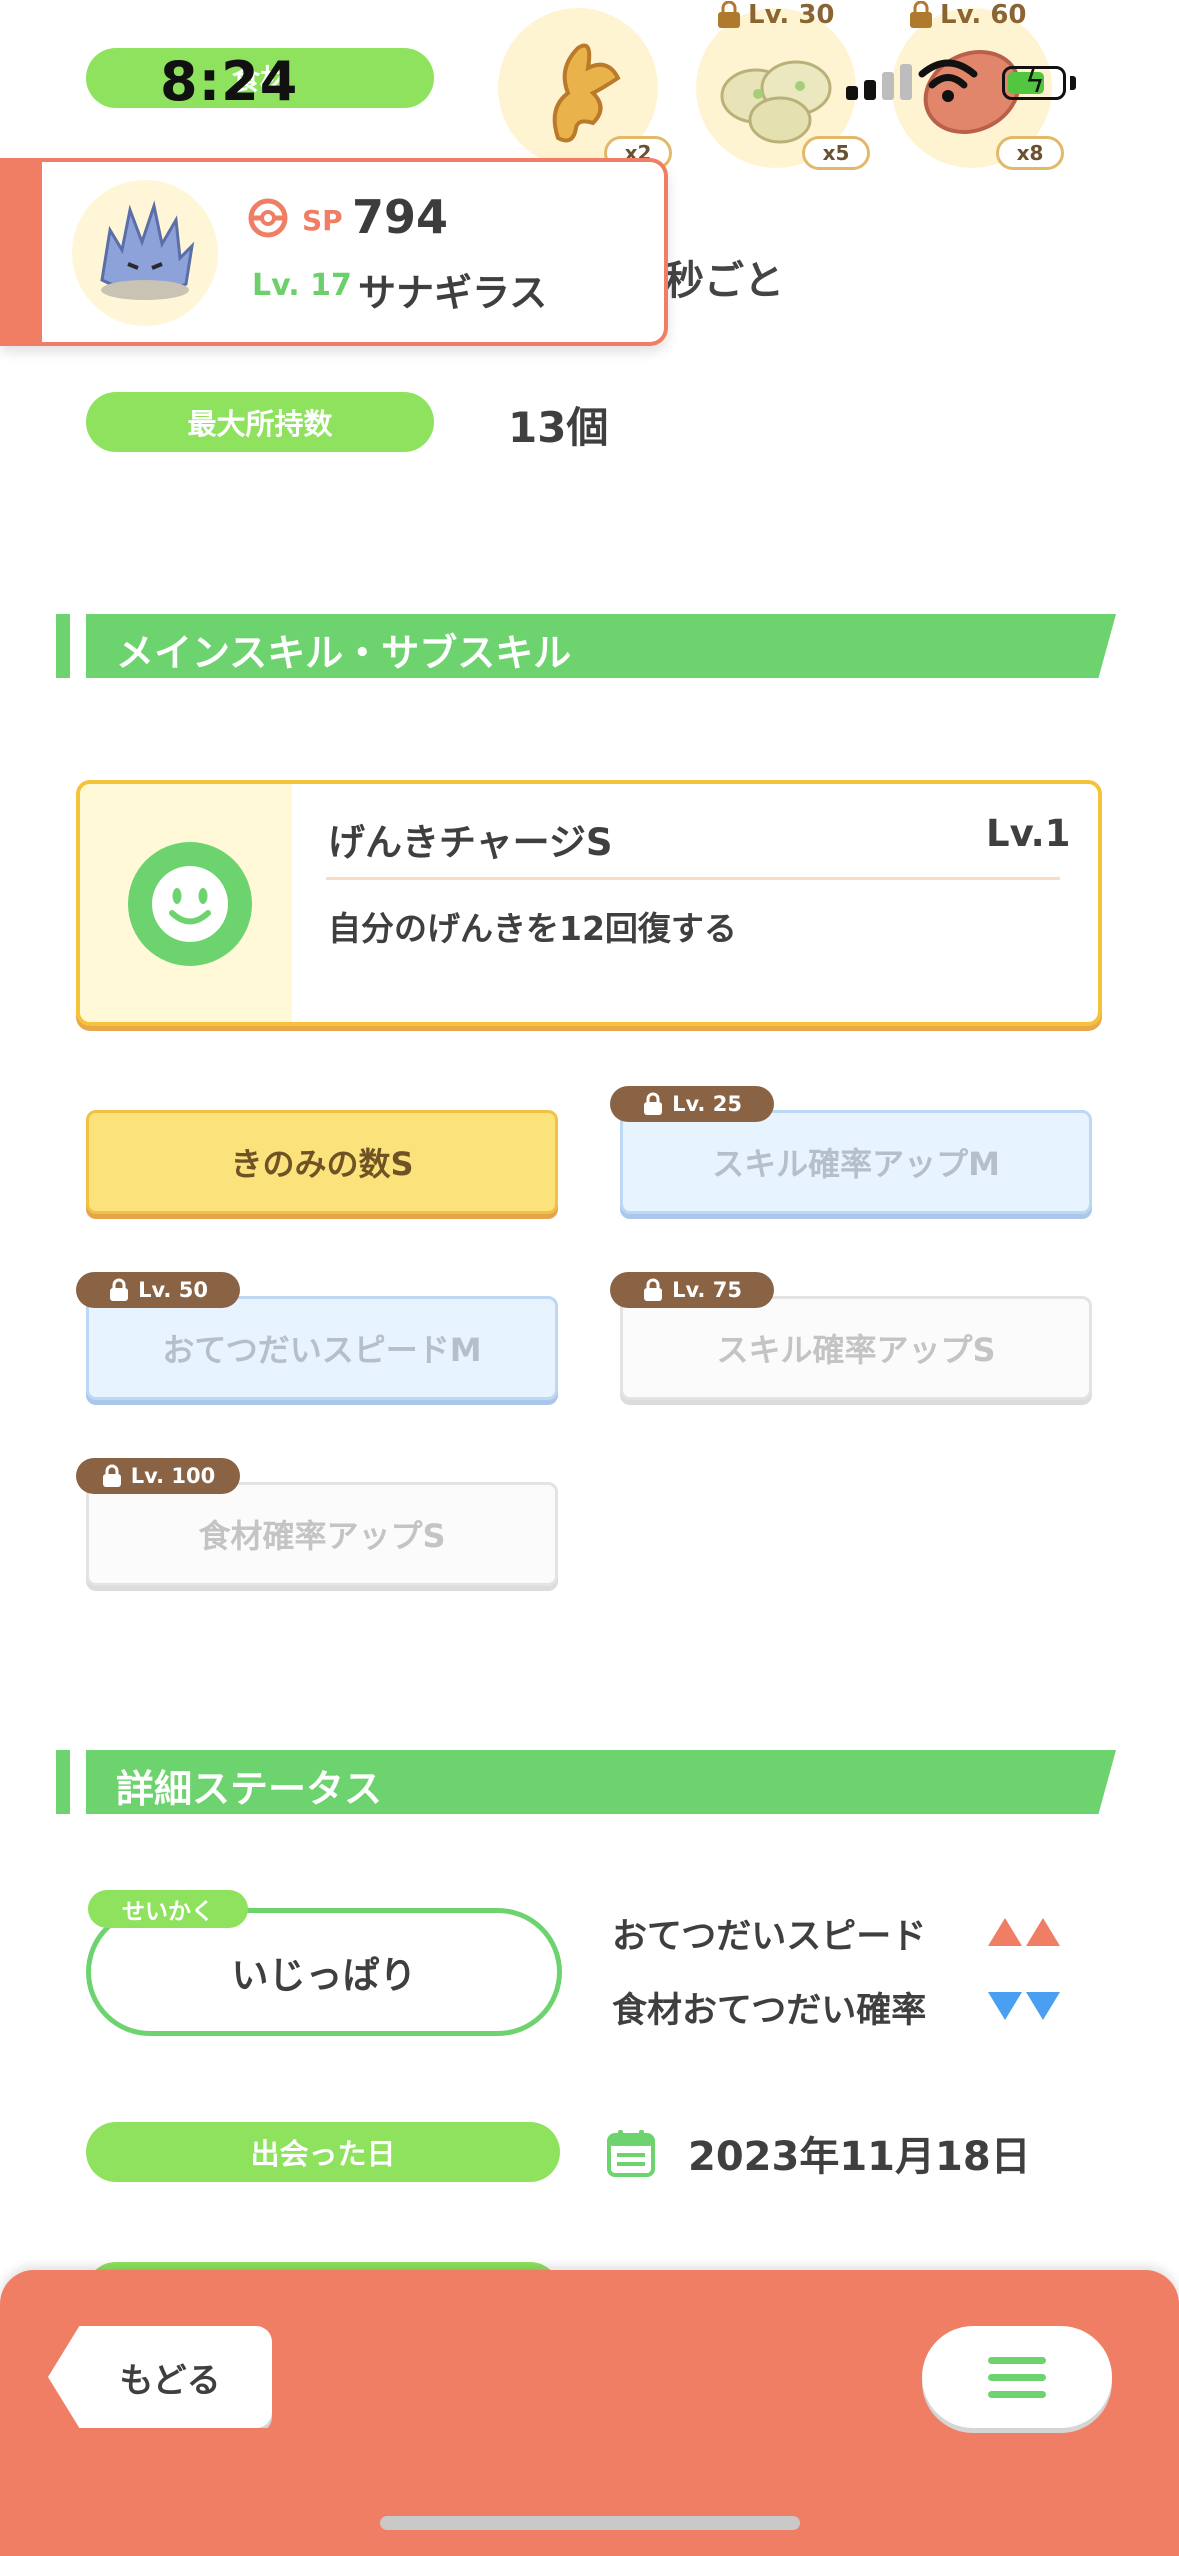  What do you see at coordinates (856, 1348) in the screenshot?
I see `sub-skill-4: スキル確率アップS` at bounding box center [856, 1348].